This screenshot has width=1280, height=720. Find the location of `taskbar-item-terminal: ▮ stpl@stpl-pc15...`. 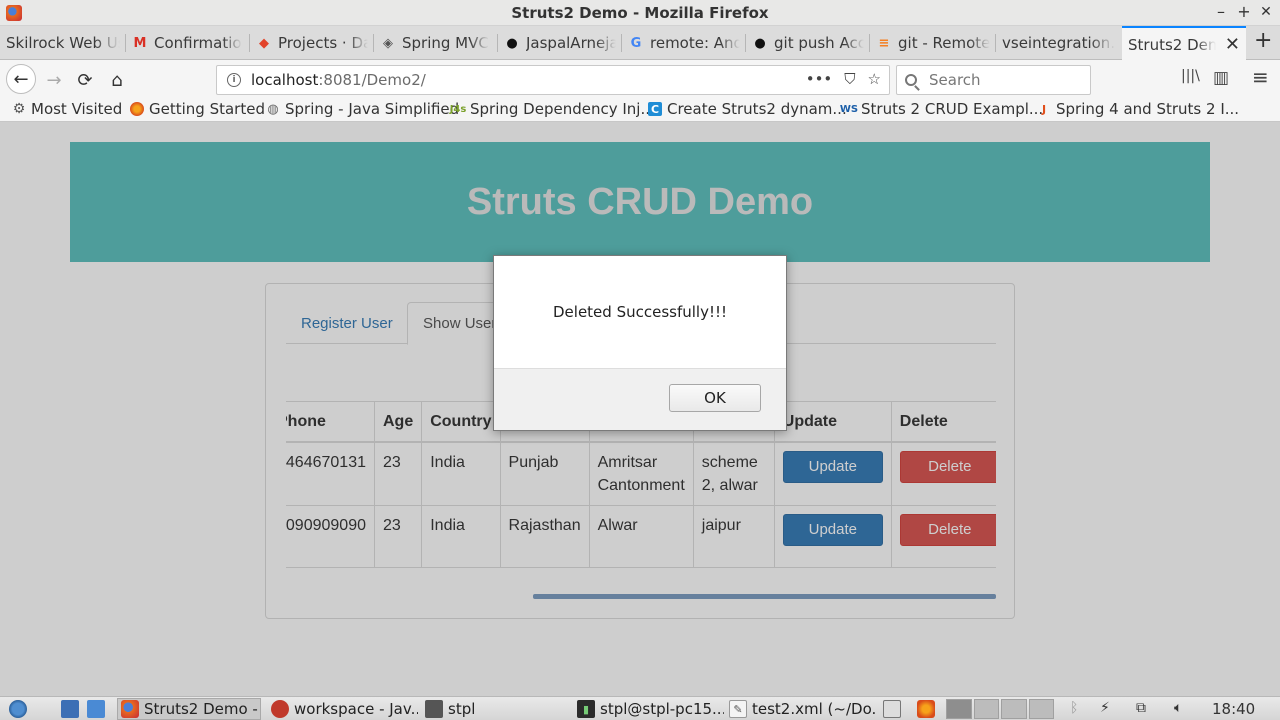

taskbar-item-terminal: ▮ stpl@stpl-pc15... is located at coordinates (649, 709).